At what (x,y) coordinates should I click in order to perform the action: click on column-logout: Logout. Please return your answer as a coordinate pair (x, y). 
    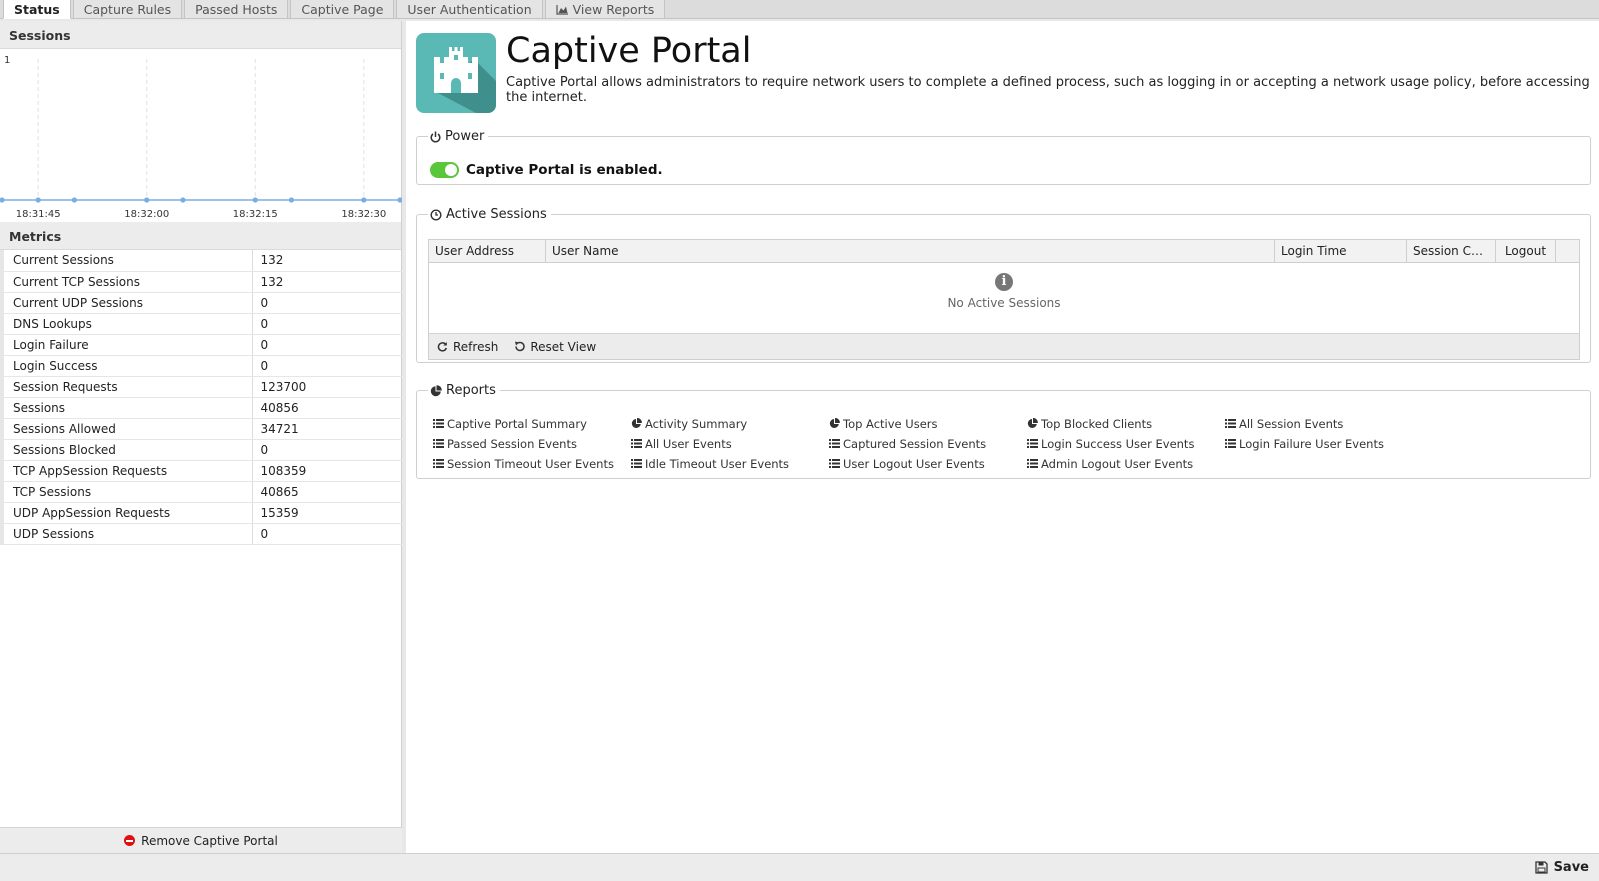
    Looking at the image, I should click on (1526, 251).